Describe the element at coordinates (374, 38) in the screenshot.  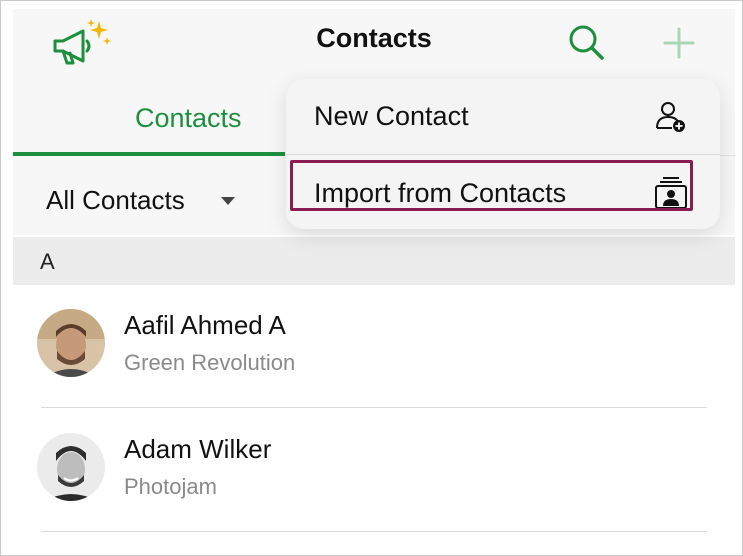
I see `page-title: Contacts` at that location.